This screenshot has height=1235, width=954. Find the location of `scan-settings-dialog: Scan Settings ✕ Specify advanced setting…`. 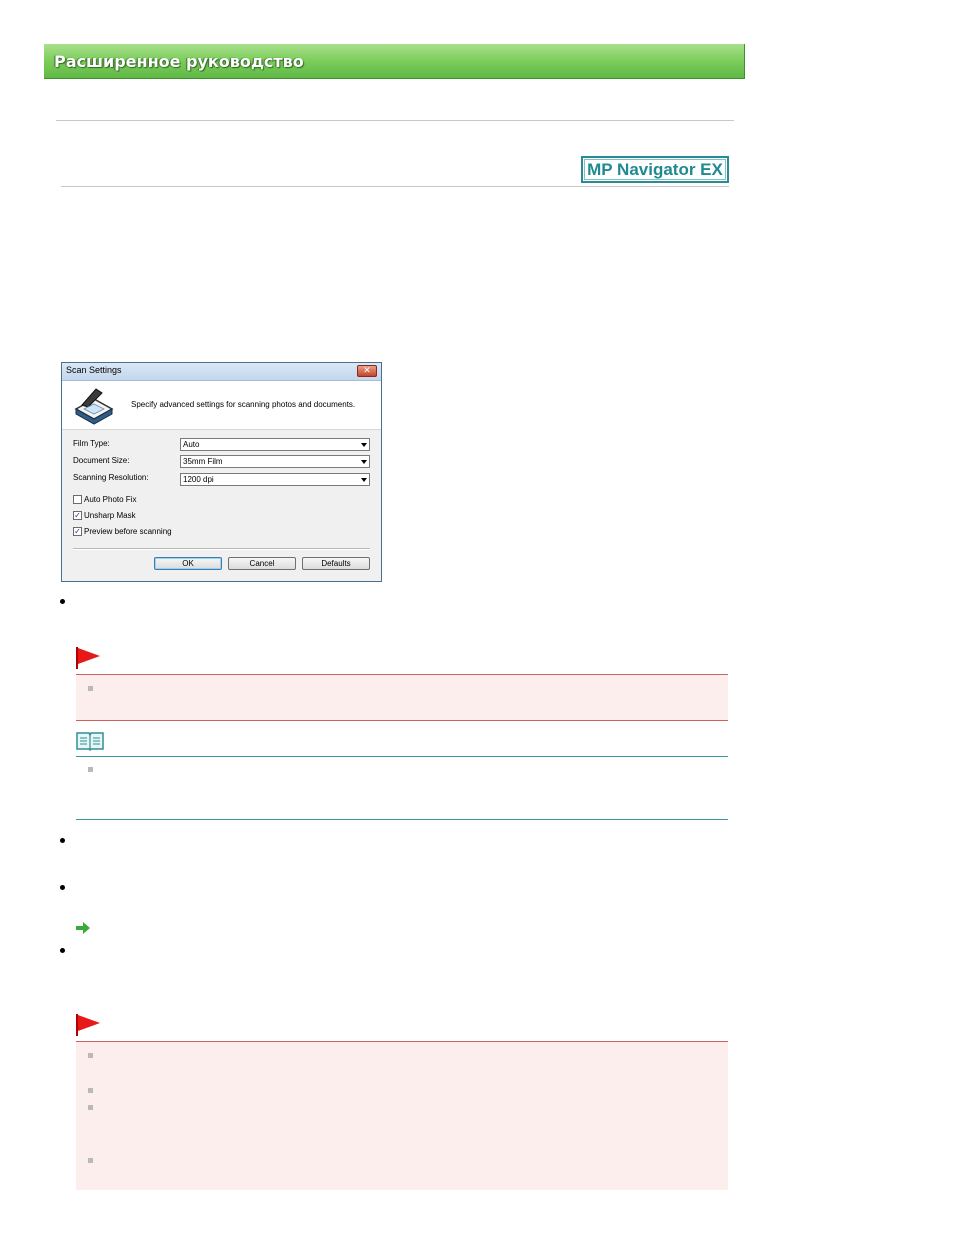

scan-settings-dialog: Scan Settings ✕ Specify advanced setting… is located at coordinates (221, 472).